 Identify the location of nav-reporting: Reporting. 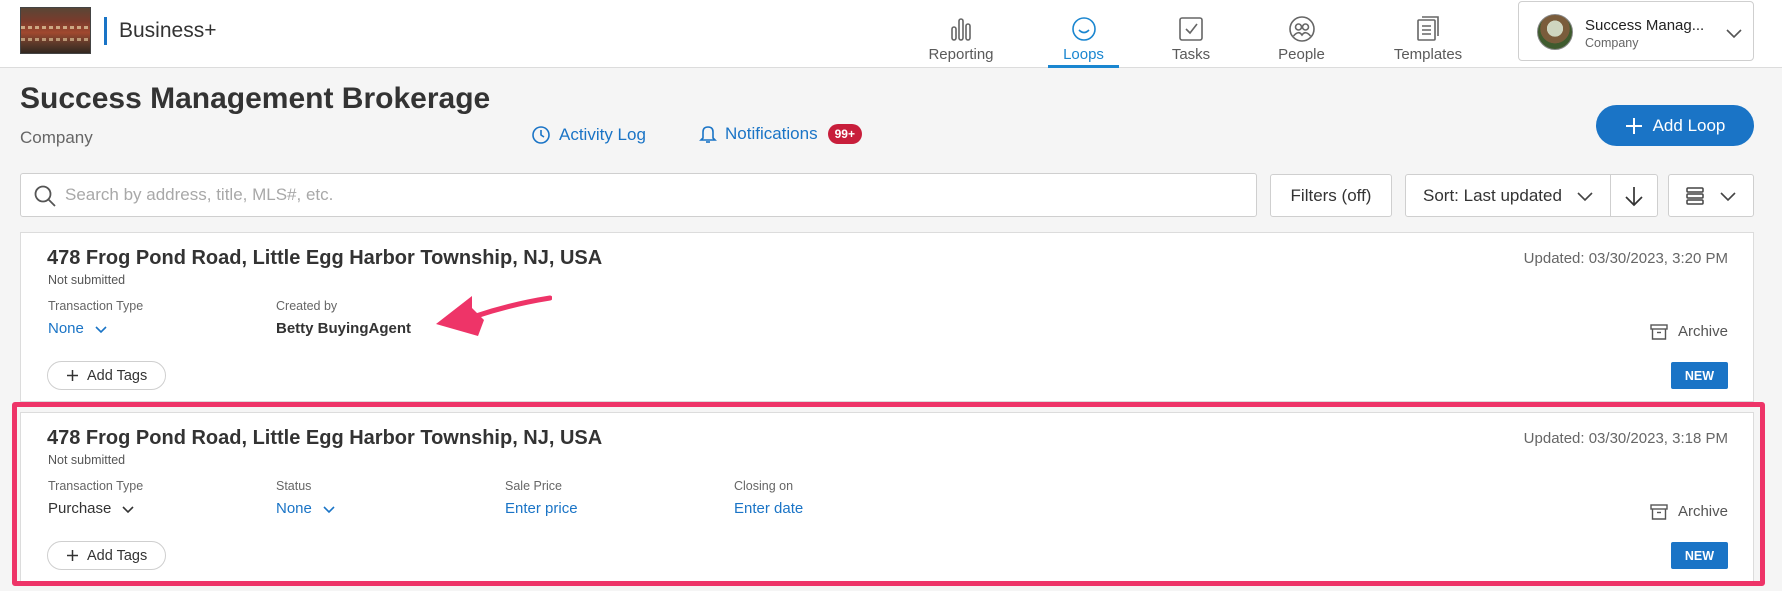
(961, 41).